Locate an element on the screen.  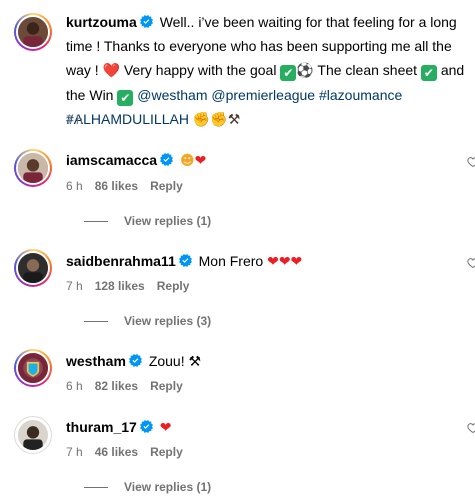
post-meta: 7 h is located at coordinates (80, 120).